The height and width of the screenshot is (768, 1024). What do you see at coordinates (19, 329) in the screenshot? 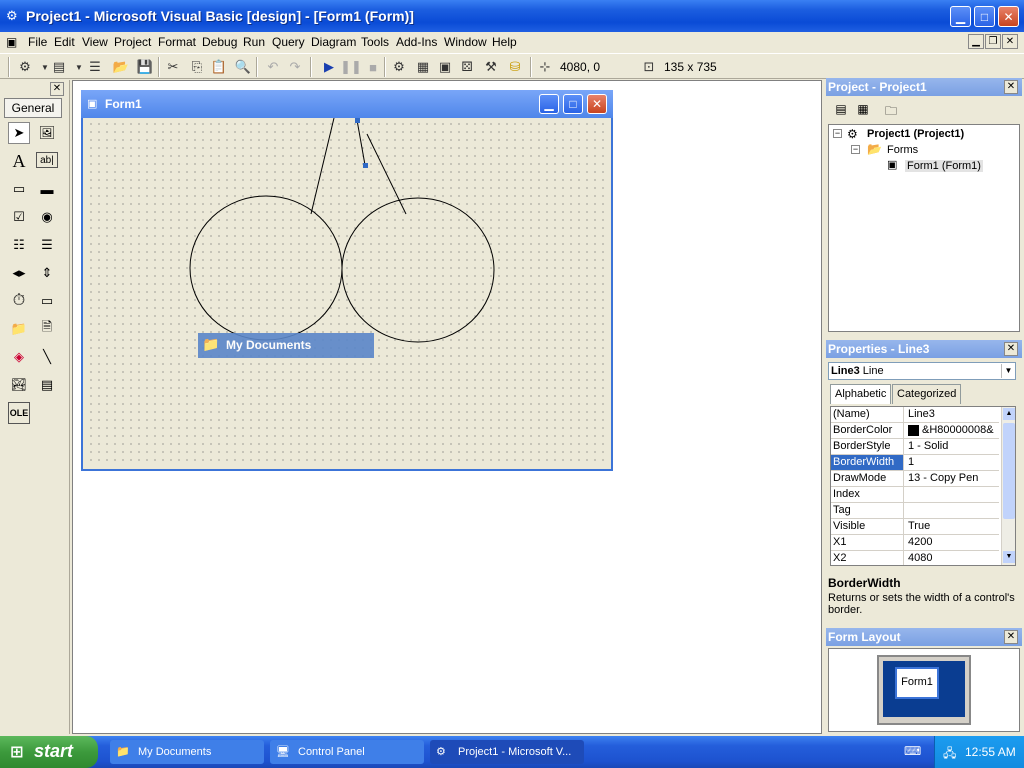
I see `dirlistbox-icon: 📁` at bounding box center [19, 329].